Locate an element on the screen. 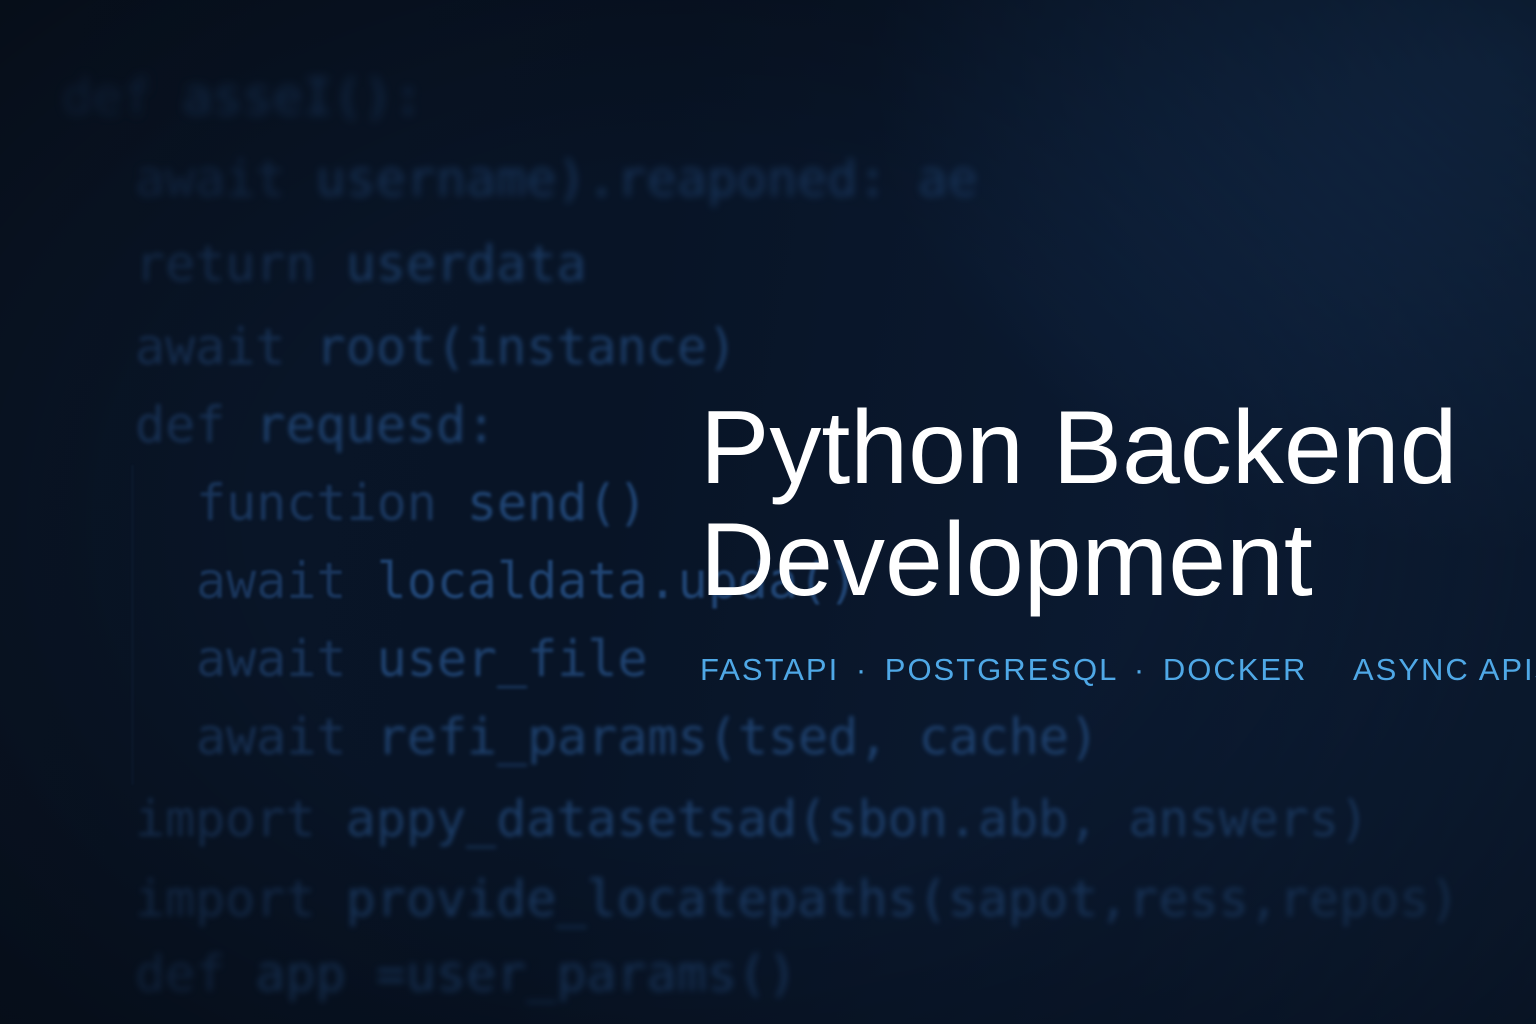 The width and height of the screenshot is (1536, 1024). code-line: function send() is located at coordinates (422, 503).